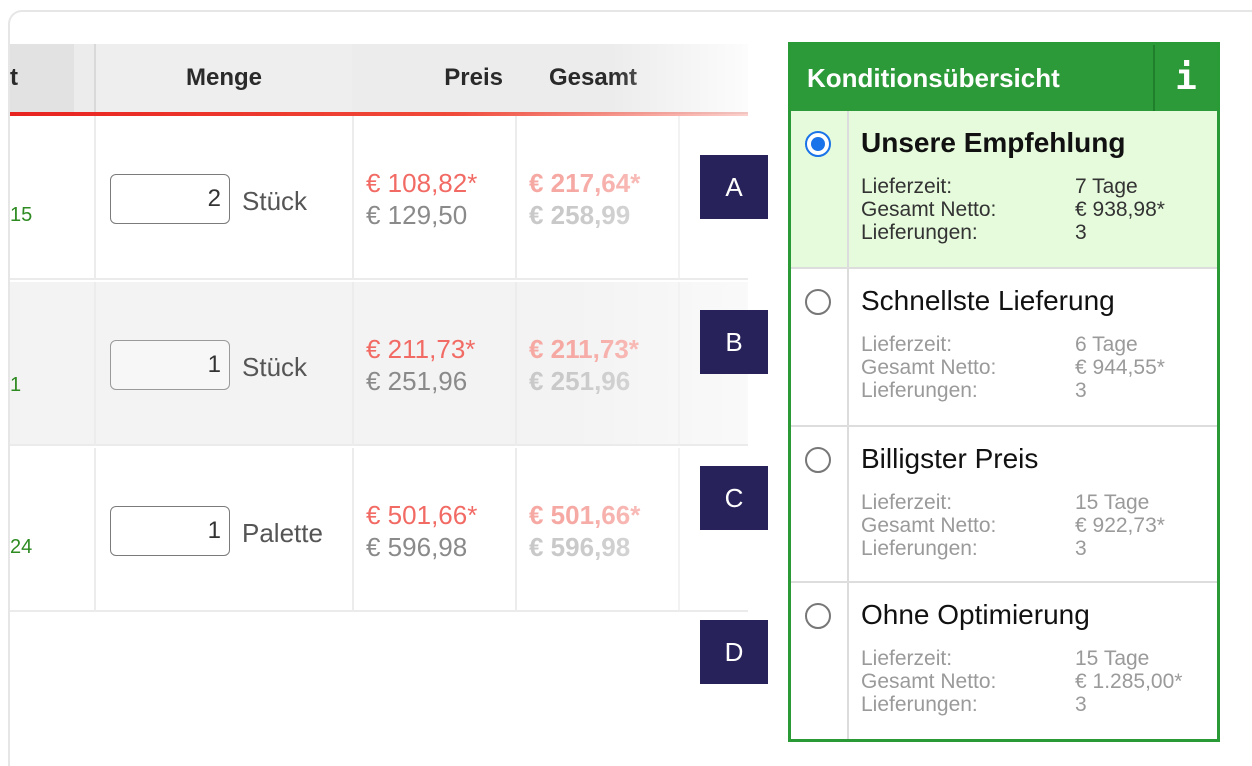 The image size is (1252, 766). I want to click on option-title: Schnellste Lieferung, so click(988, 300).